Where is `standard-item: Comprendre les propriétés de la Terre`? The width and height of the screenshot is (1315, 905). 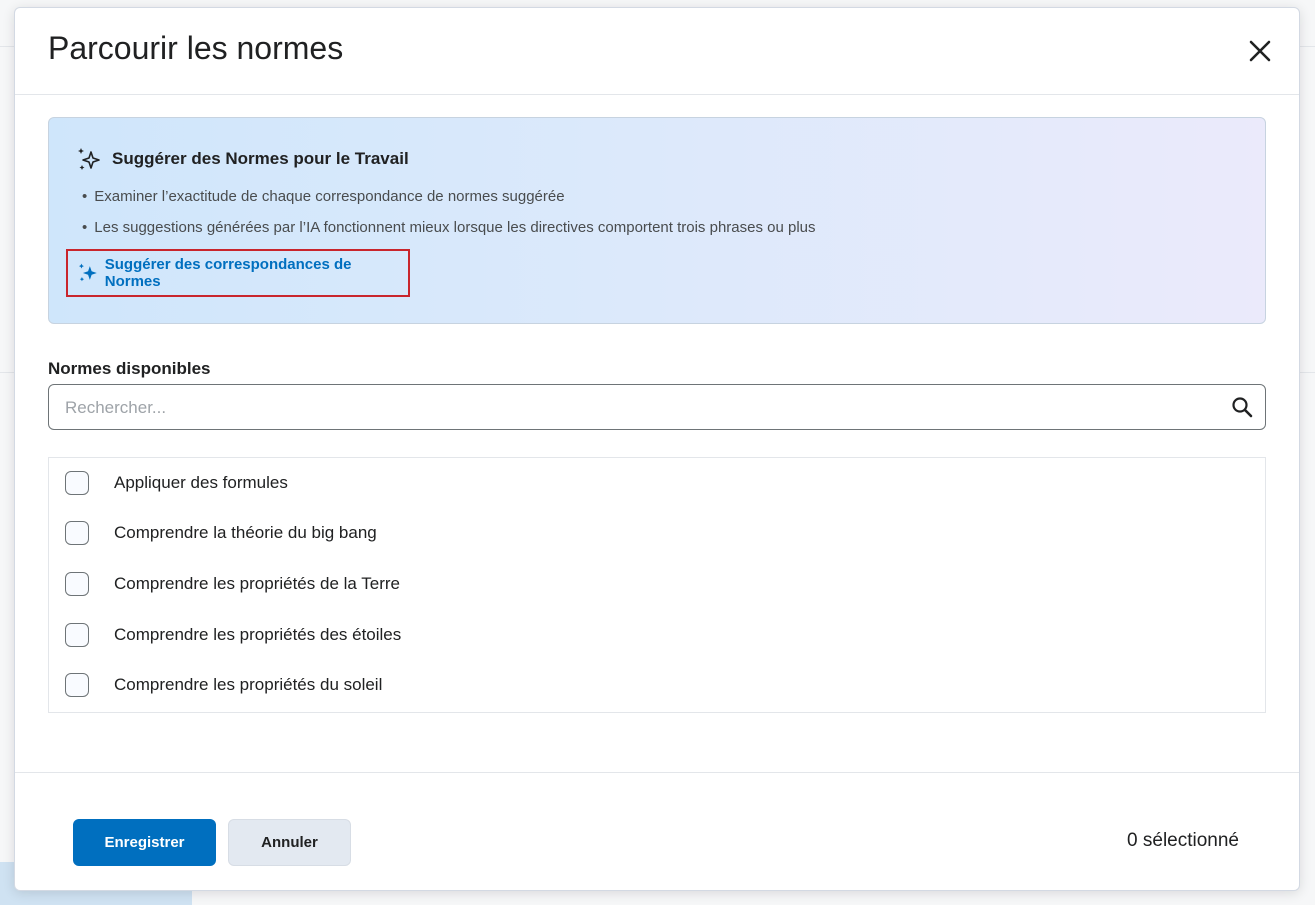 standard-item: Comprendre les propriétés de la Terre is located at coordinates (232, 584).